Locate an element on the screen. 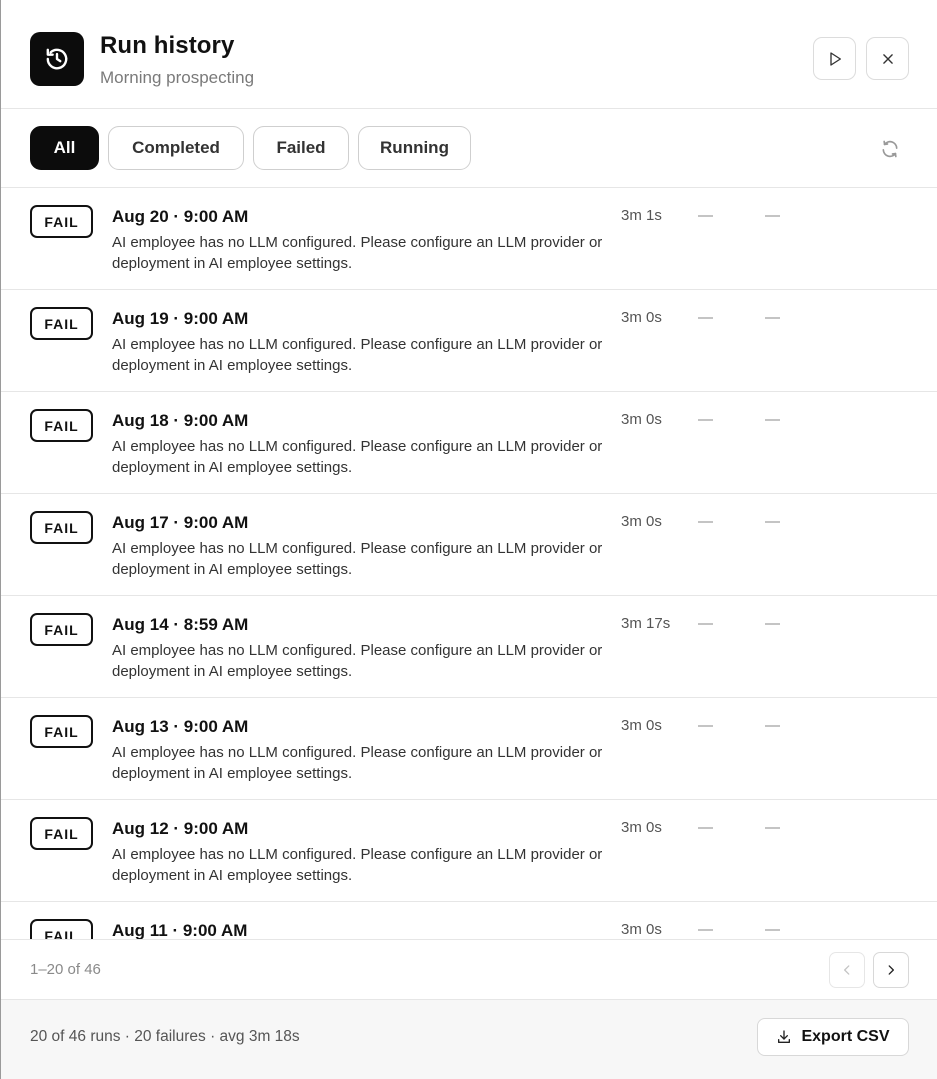  panel-header: Run history Morning prospecting is located at coordinates (469, 54).